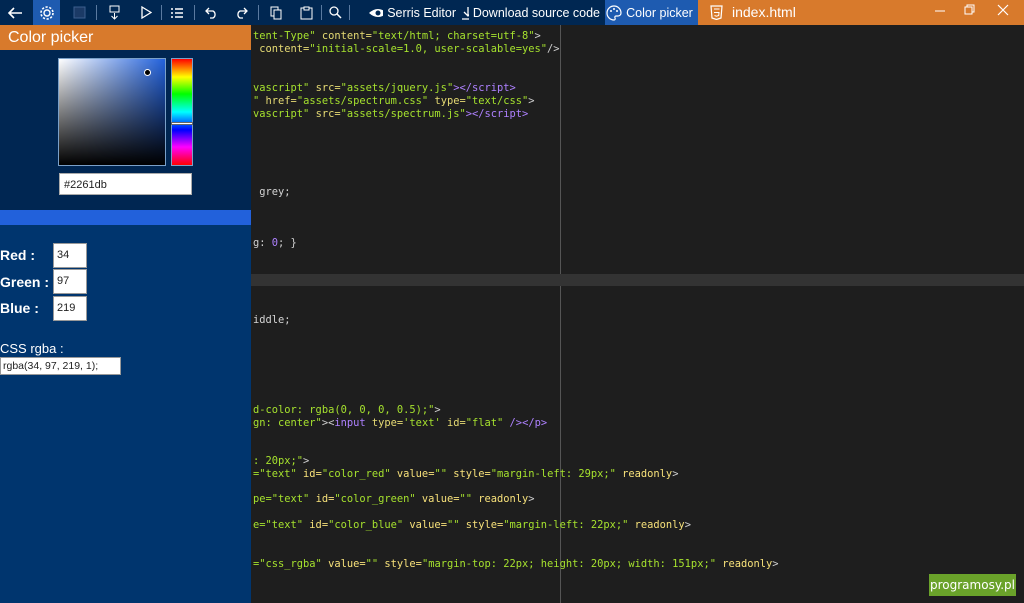 The height and width of the screenshot is (603, 1024). I want to click on copy-button, so click(276, 12).